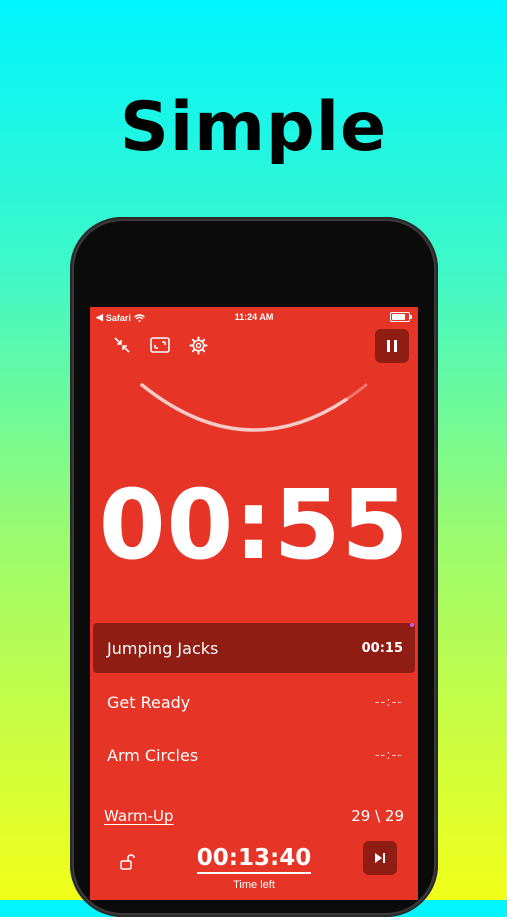  Describe the element at coordinates (254, 648) in the screenshot. I see `exercise-row-active: Jumping Jacks 00:15` at that location.